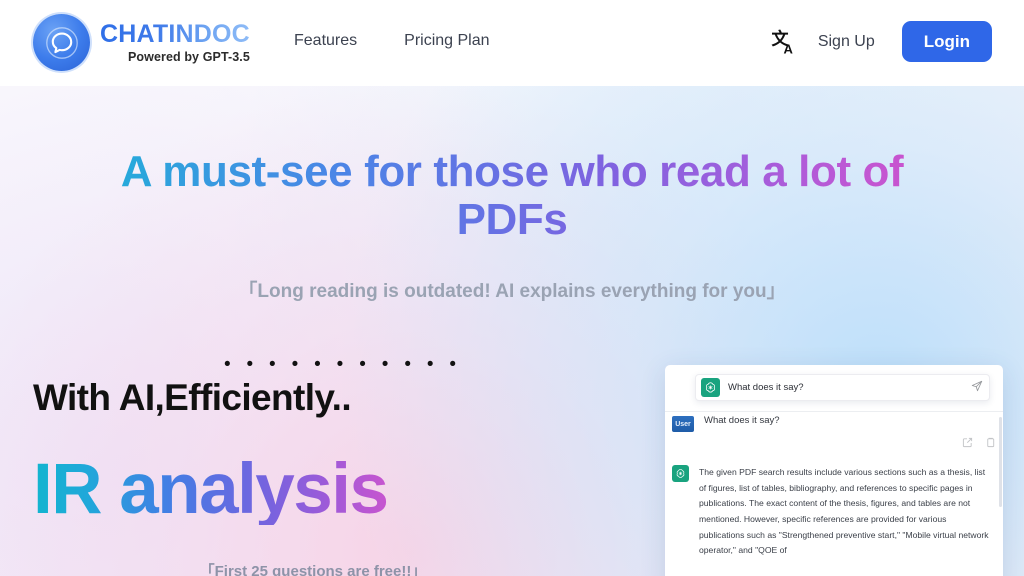 The height and width of the screenshot is (576, 1024). What do you see at coordinates (61, 42) in the screenshot?
I see `chatindoc-logo-icon` at bounding box center [61, 42].